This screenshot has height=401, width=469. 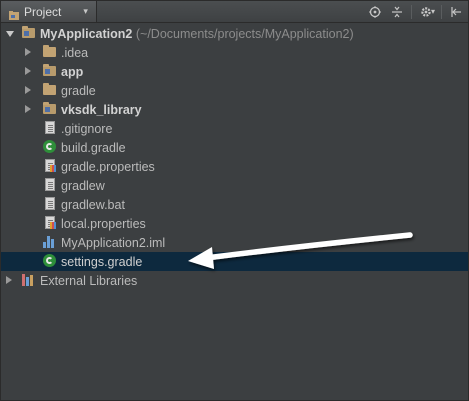 I want to click on tree-item-external-libraries: External Libraries, so click(x=234, y=280).